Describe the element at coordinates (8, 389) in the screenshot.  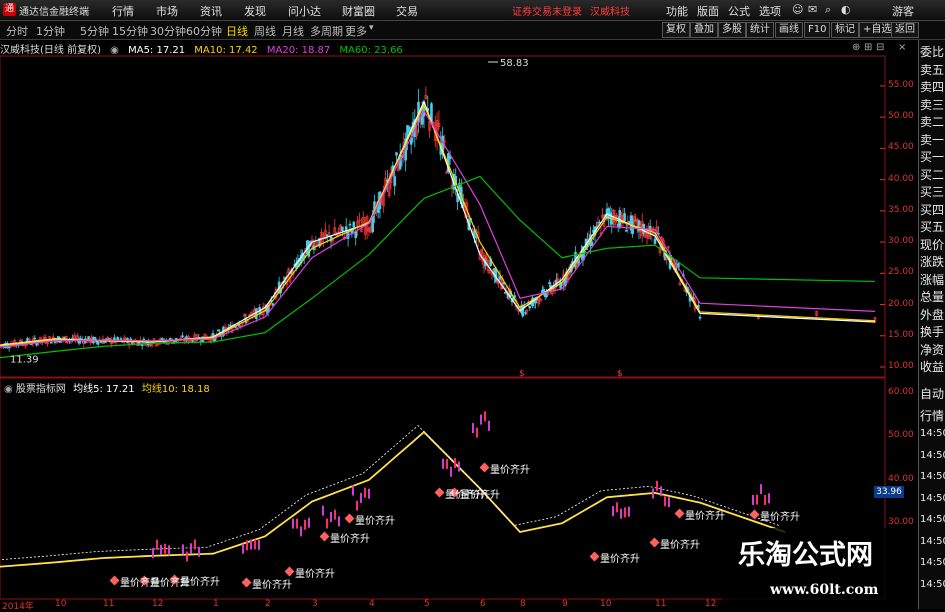
I see `sub-settings-icon: ◉` at that location.